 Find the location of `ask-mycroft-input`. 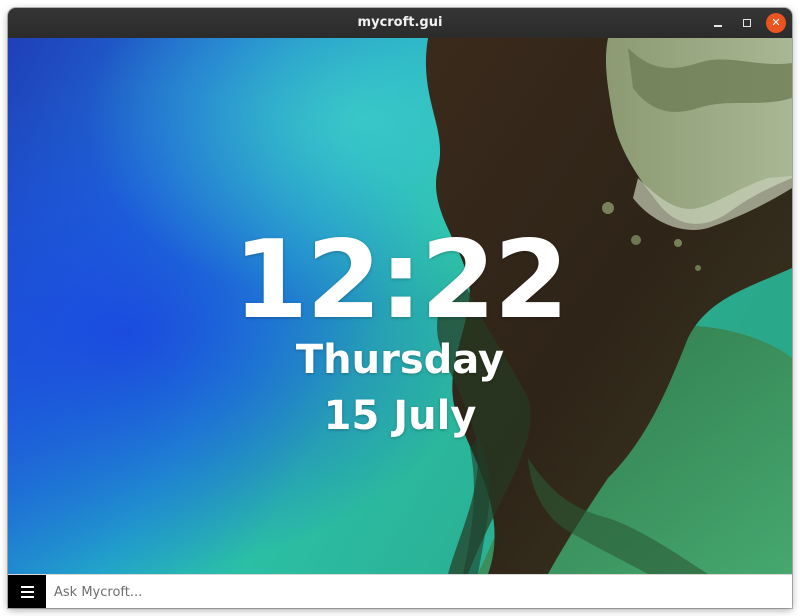

ask-mycroft-input is located at coordinates (419, 591).